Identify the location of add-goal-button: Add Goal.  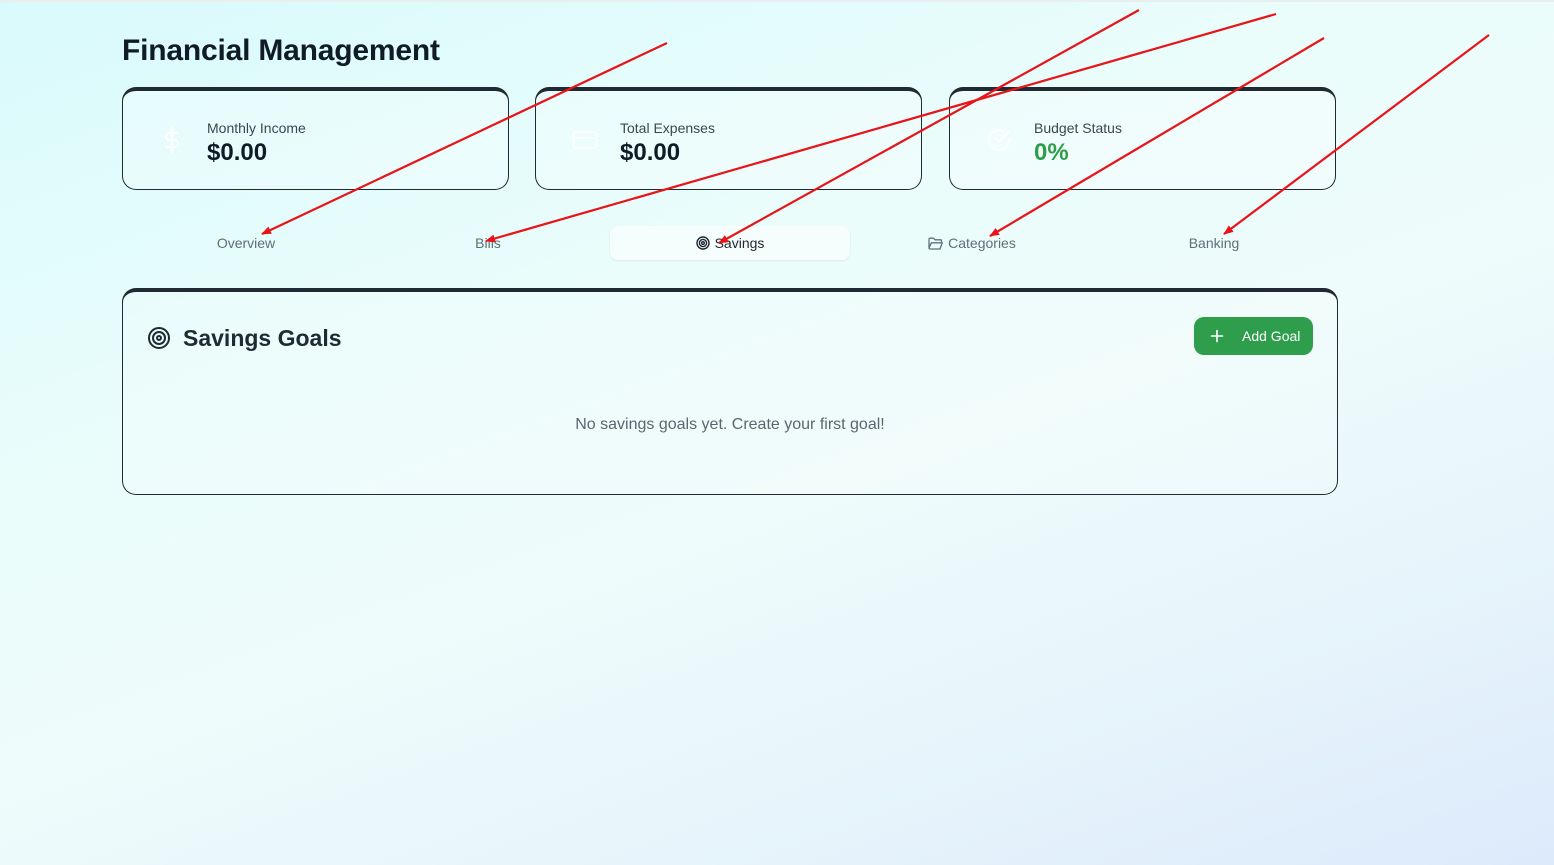
(1253, 336).